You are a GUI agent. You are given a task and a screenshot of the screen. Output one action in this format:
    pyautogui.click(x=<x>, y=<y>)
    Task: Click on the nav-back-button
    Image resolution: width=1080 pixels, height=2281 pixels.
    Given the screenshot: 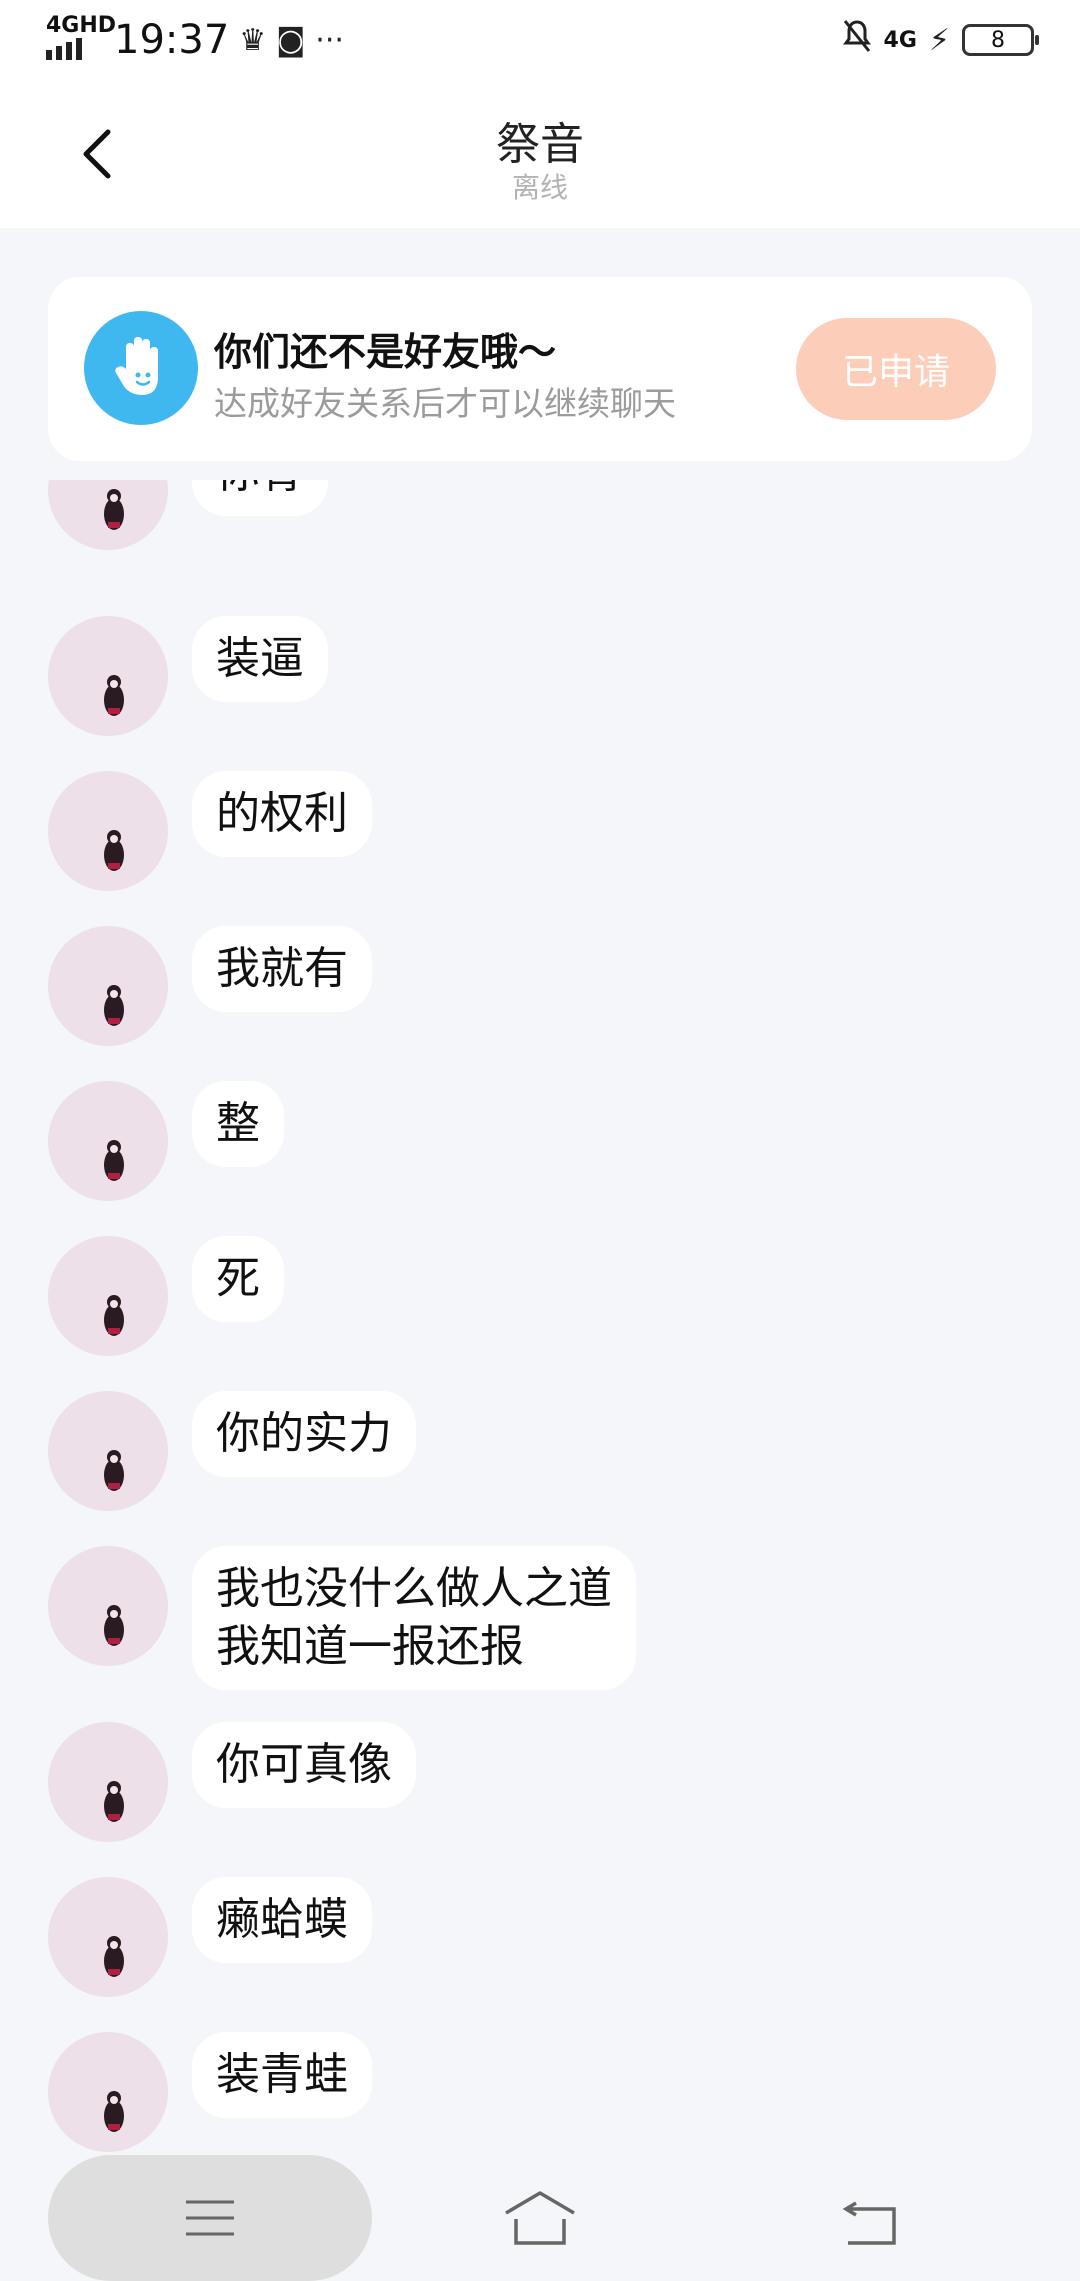 What is the action you would take?
    pyautogui.click(x=871, y=2220)
    